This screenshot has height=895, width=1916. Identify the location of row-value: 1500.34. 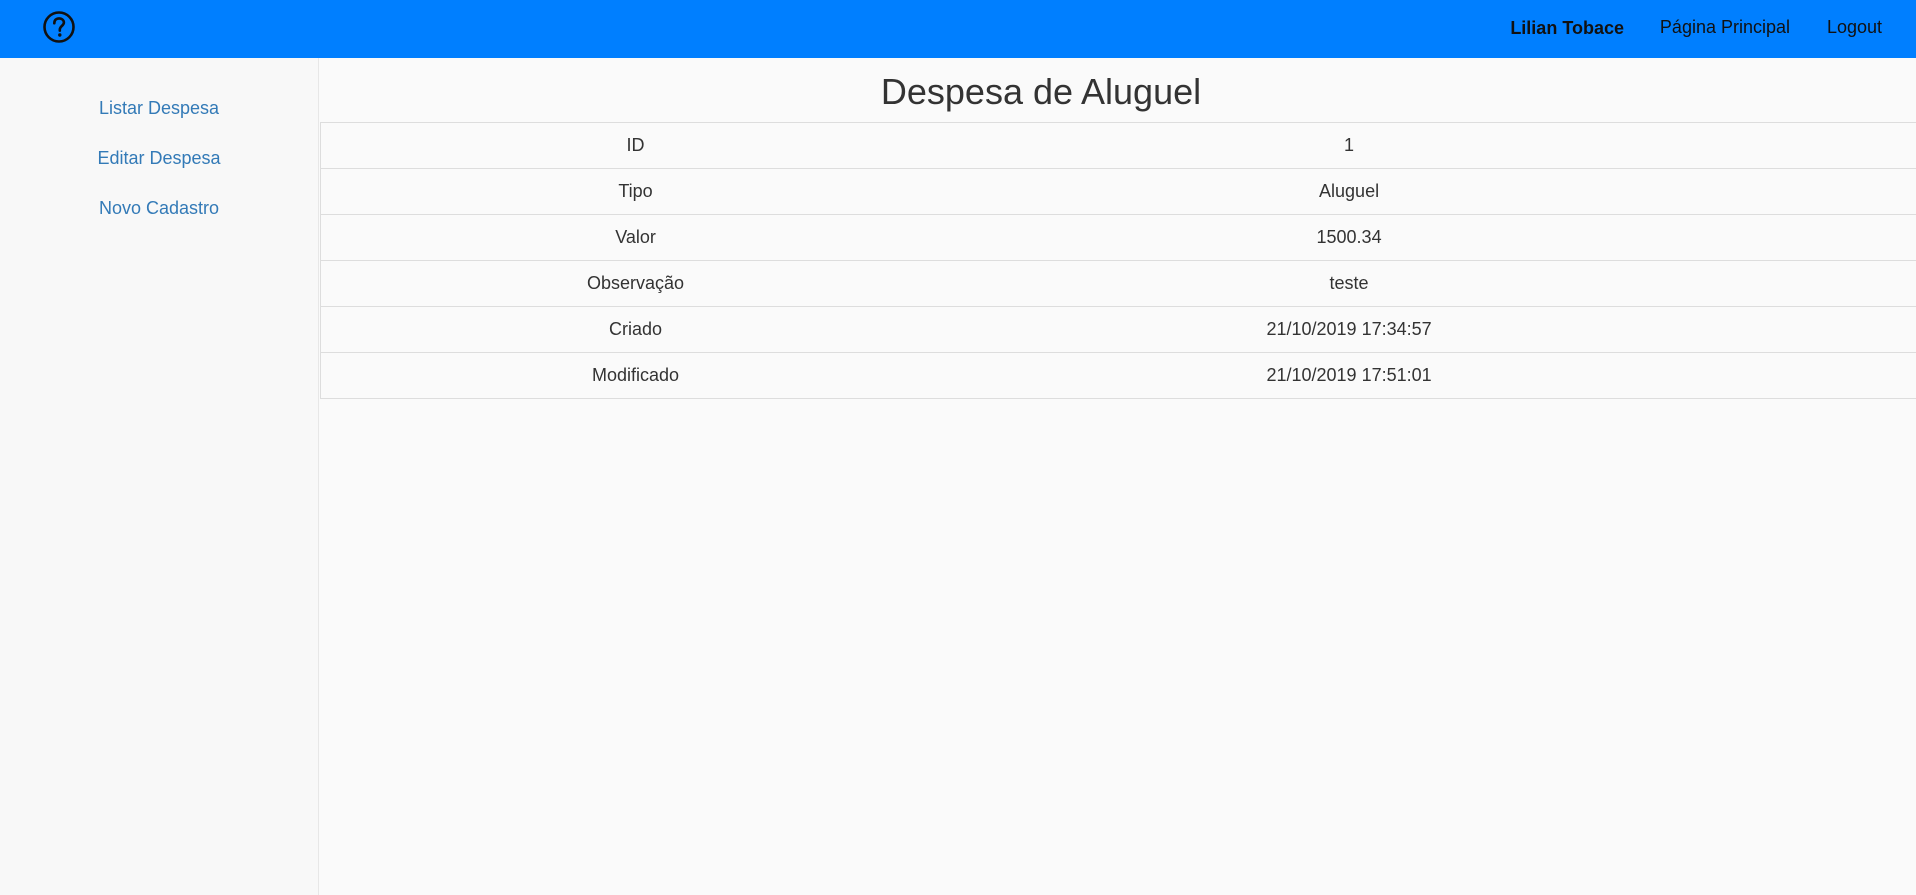
(1349, 237).